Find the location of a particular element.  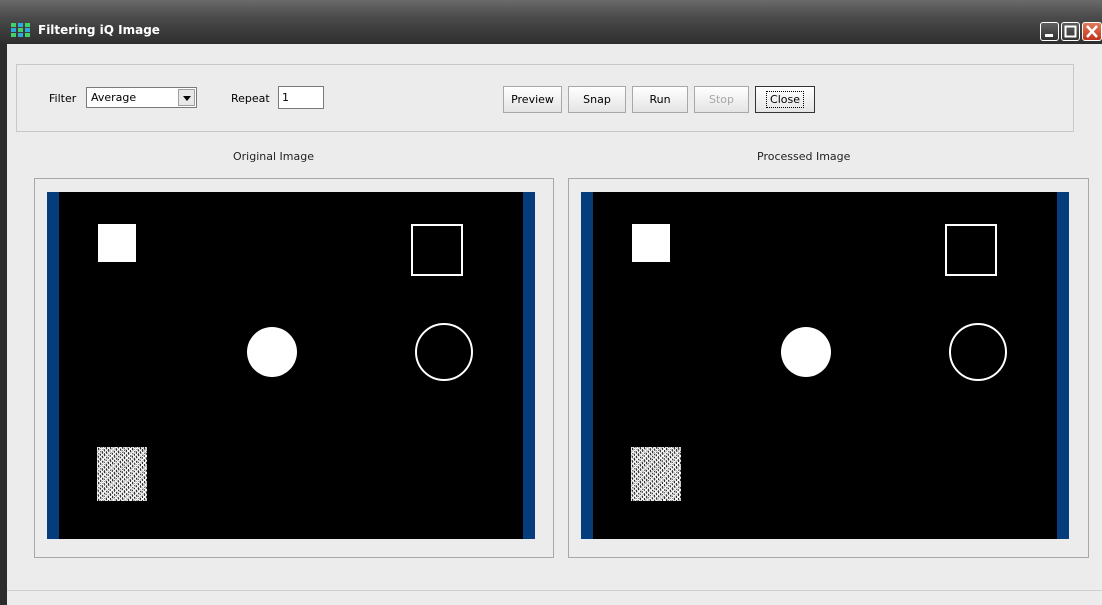

title-bar: Filtering iQ Image is located at coordinates (551, 22).